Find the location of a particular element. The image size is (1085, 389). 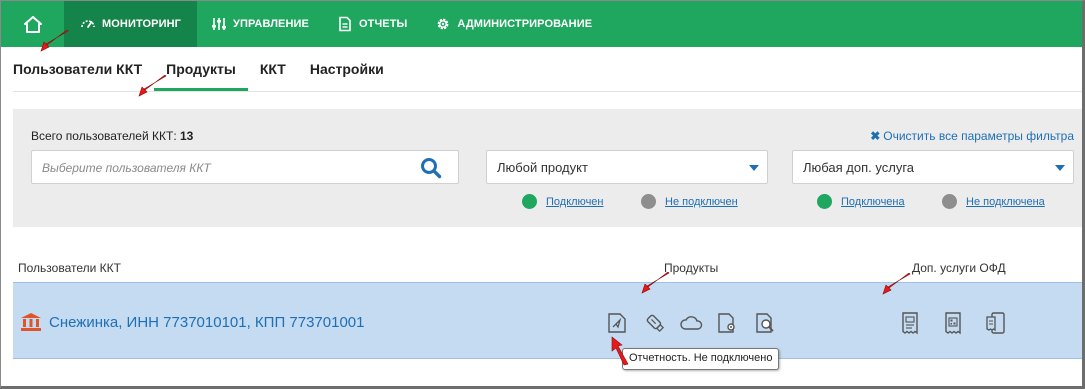

gear-icon is located at coordinates (443, 24).